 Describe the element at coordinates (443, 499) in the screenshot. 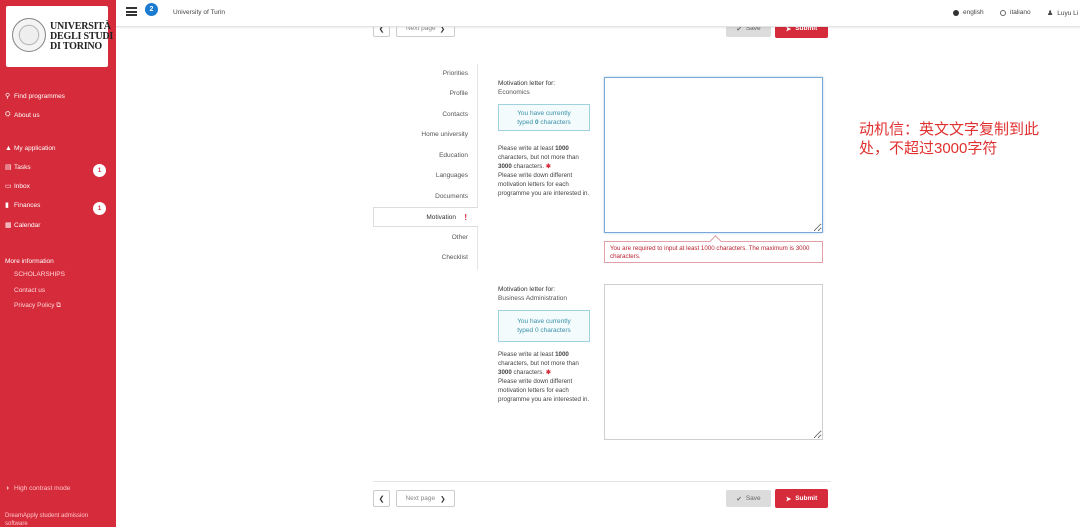

I see `chevron-right-icon: ❯` at that location.